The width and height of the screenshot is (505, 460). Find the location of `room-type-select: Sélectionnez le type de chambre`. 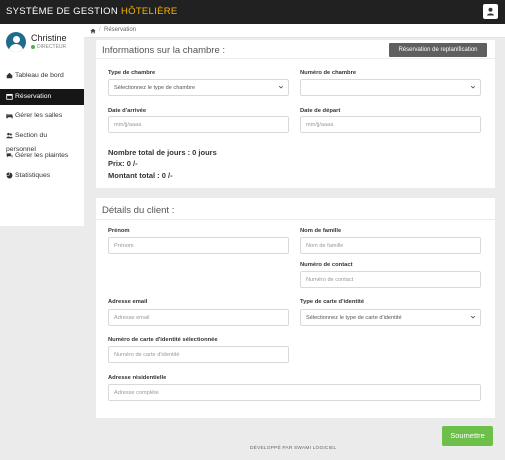

room-type-select: Sélectionnez le type de chambre is located at coordinates (198, 87).